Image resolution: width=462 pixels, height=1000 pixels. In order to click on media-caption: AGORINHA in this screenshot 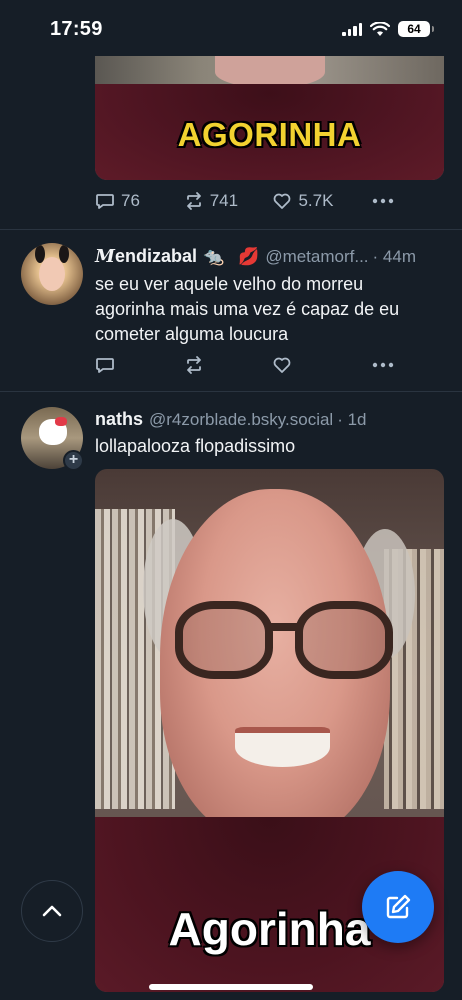, I will do `click(269, 134)`.